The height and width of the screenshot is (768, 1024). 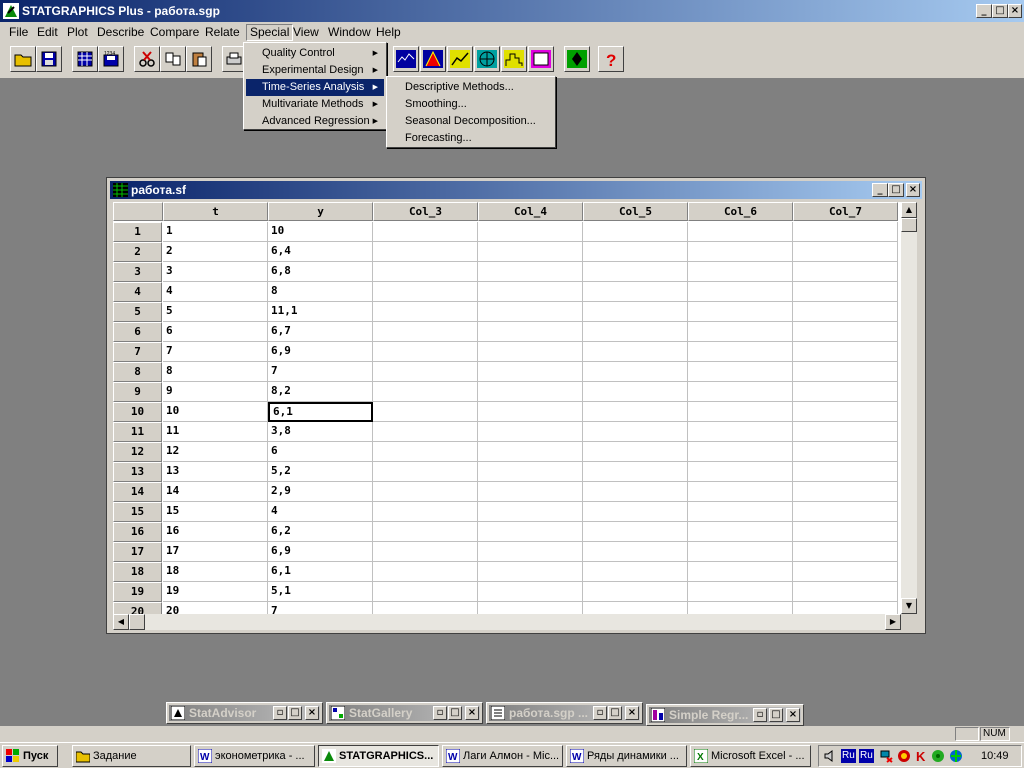 What do you see at coordinates (137, 432) in the screenshot?
I see `row-header: 11` at bounding box center [137, 432].